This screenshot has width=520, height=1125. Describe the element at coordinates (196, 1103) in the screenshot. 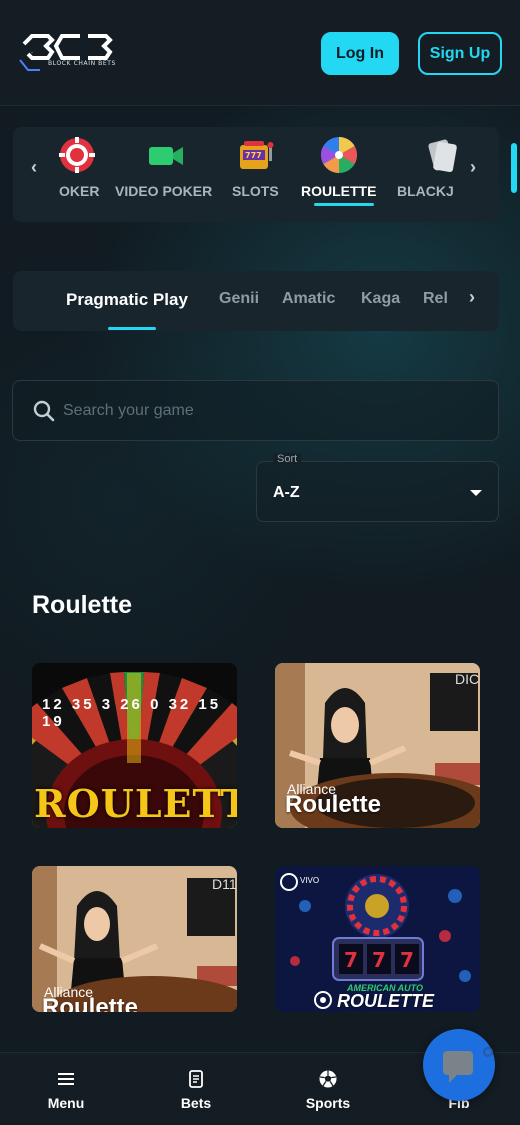

I see `nav-label: Bets` at that location.